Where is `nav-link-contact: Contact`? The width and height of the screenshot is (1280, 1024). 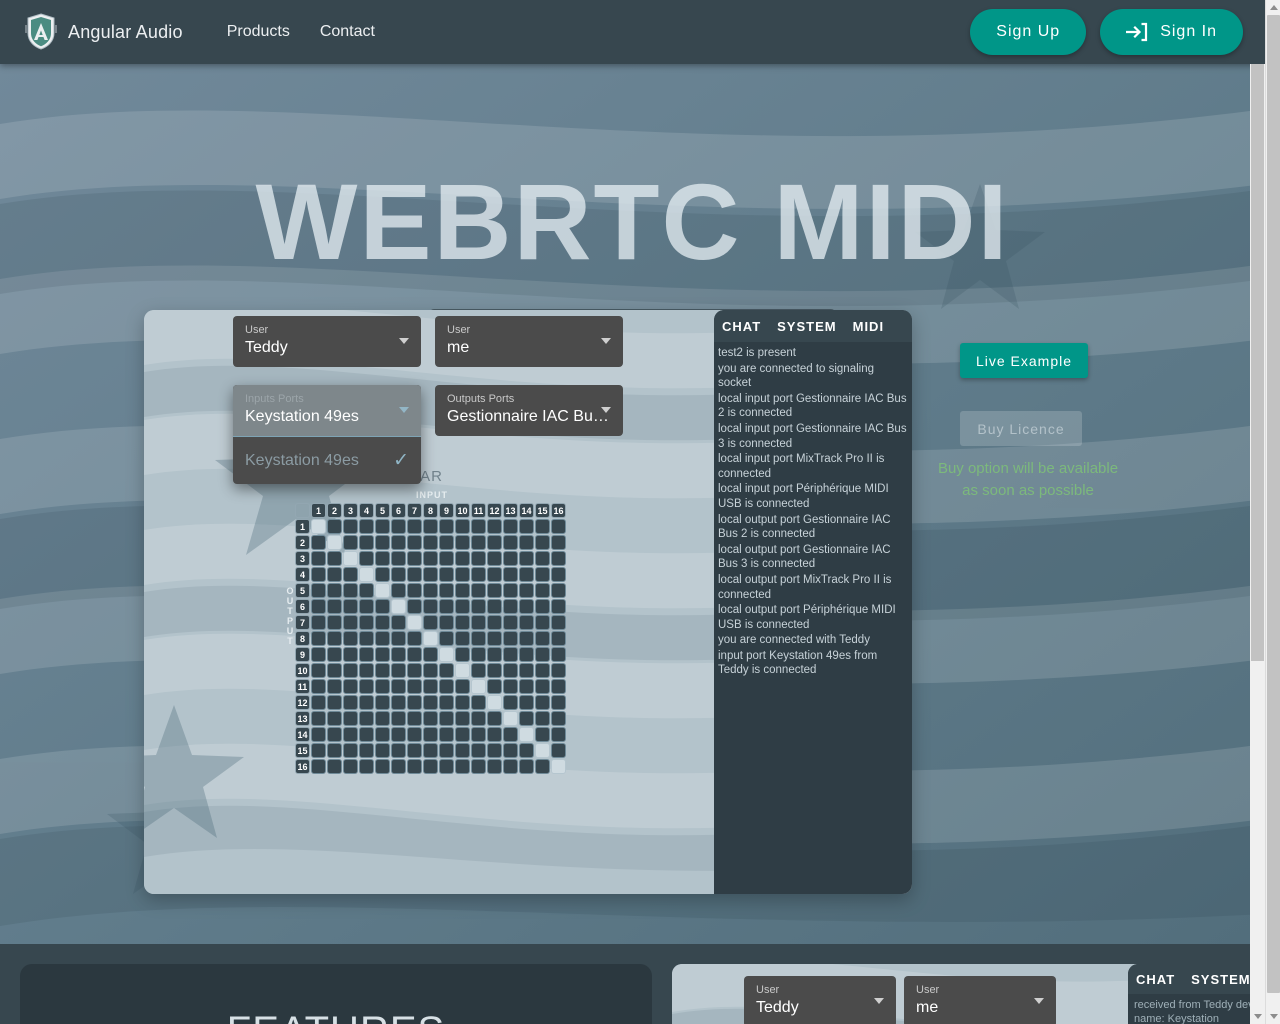 nav-link-contact: Contact is located at coordinates (347, 32).